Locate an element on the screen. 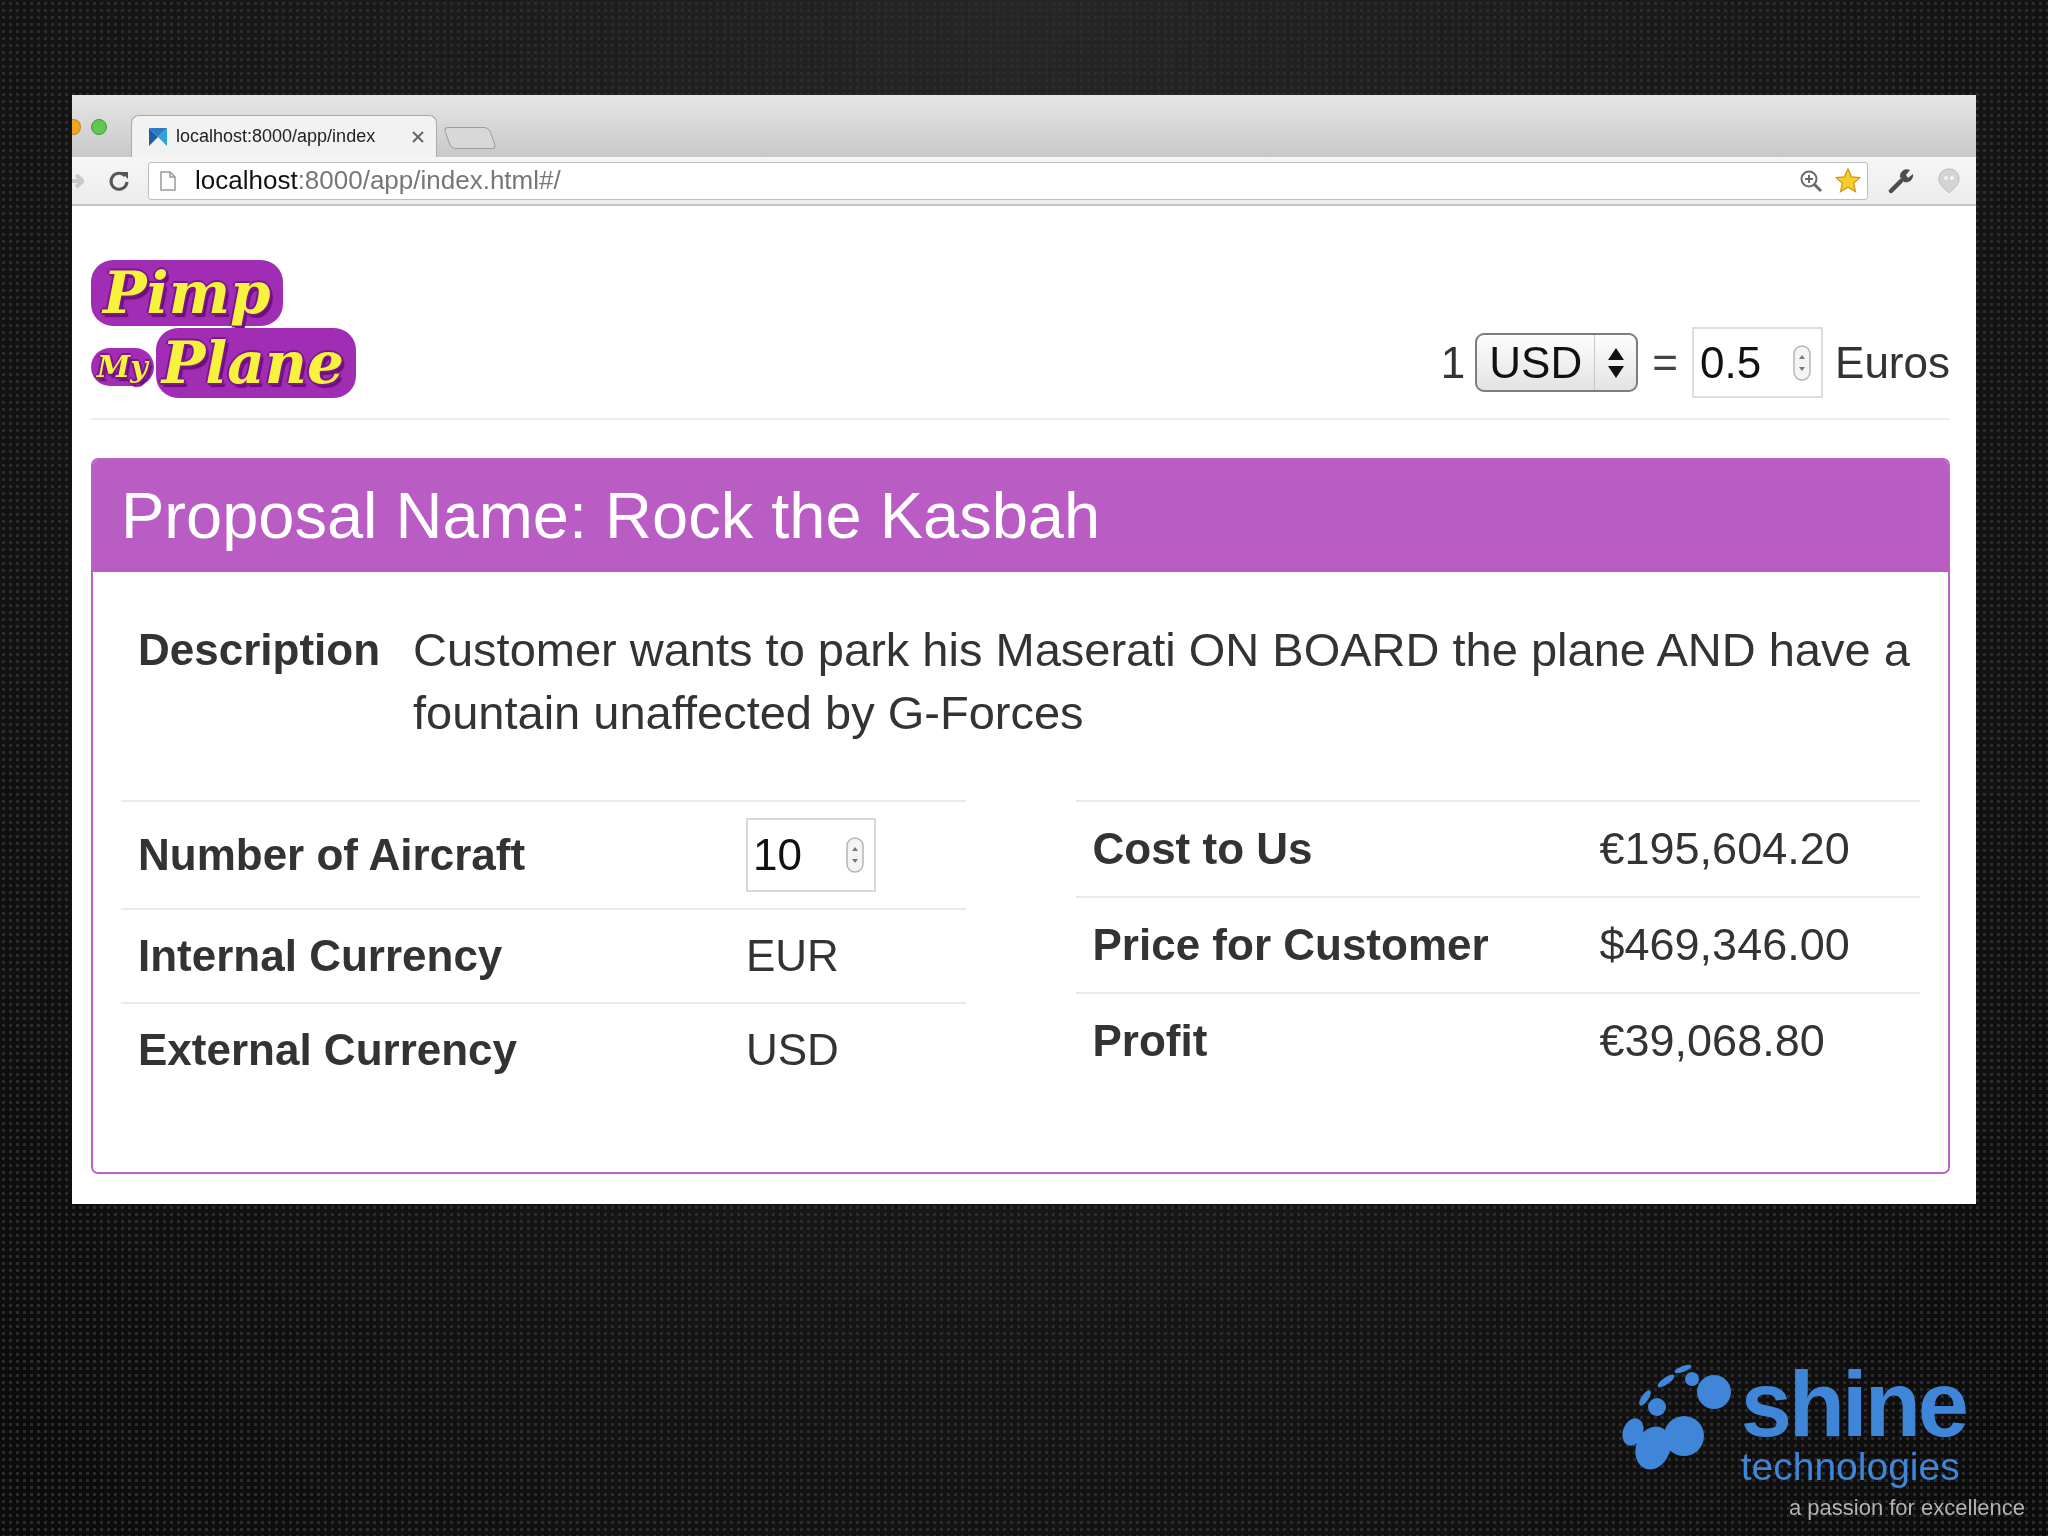  logo-text: My is located at coordinates (122, 367).